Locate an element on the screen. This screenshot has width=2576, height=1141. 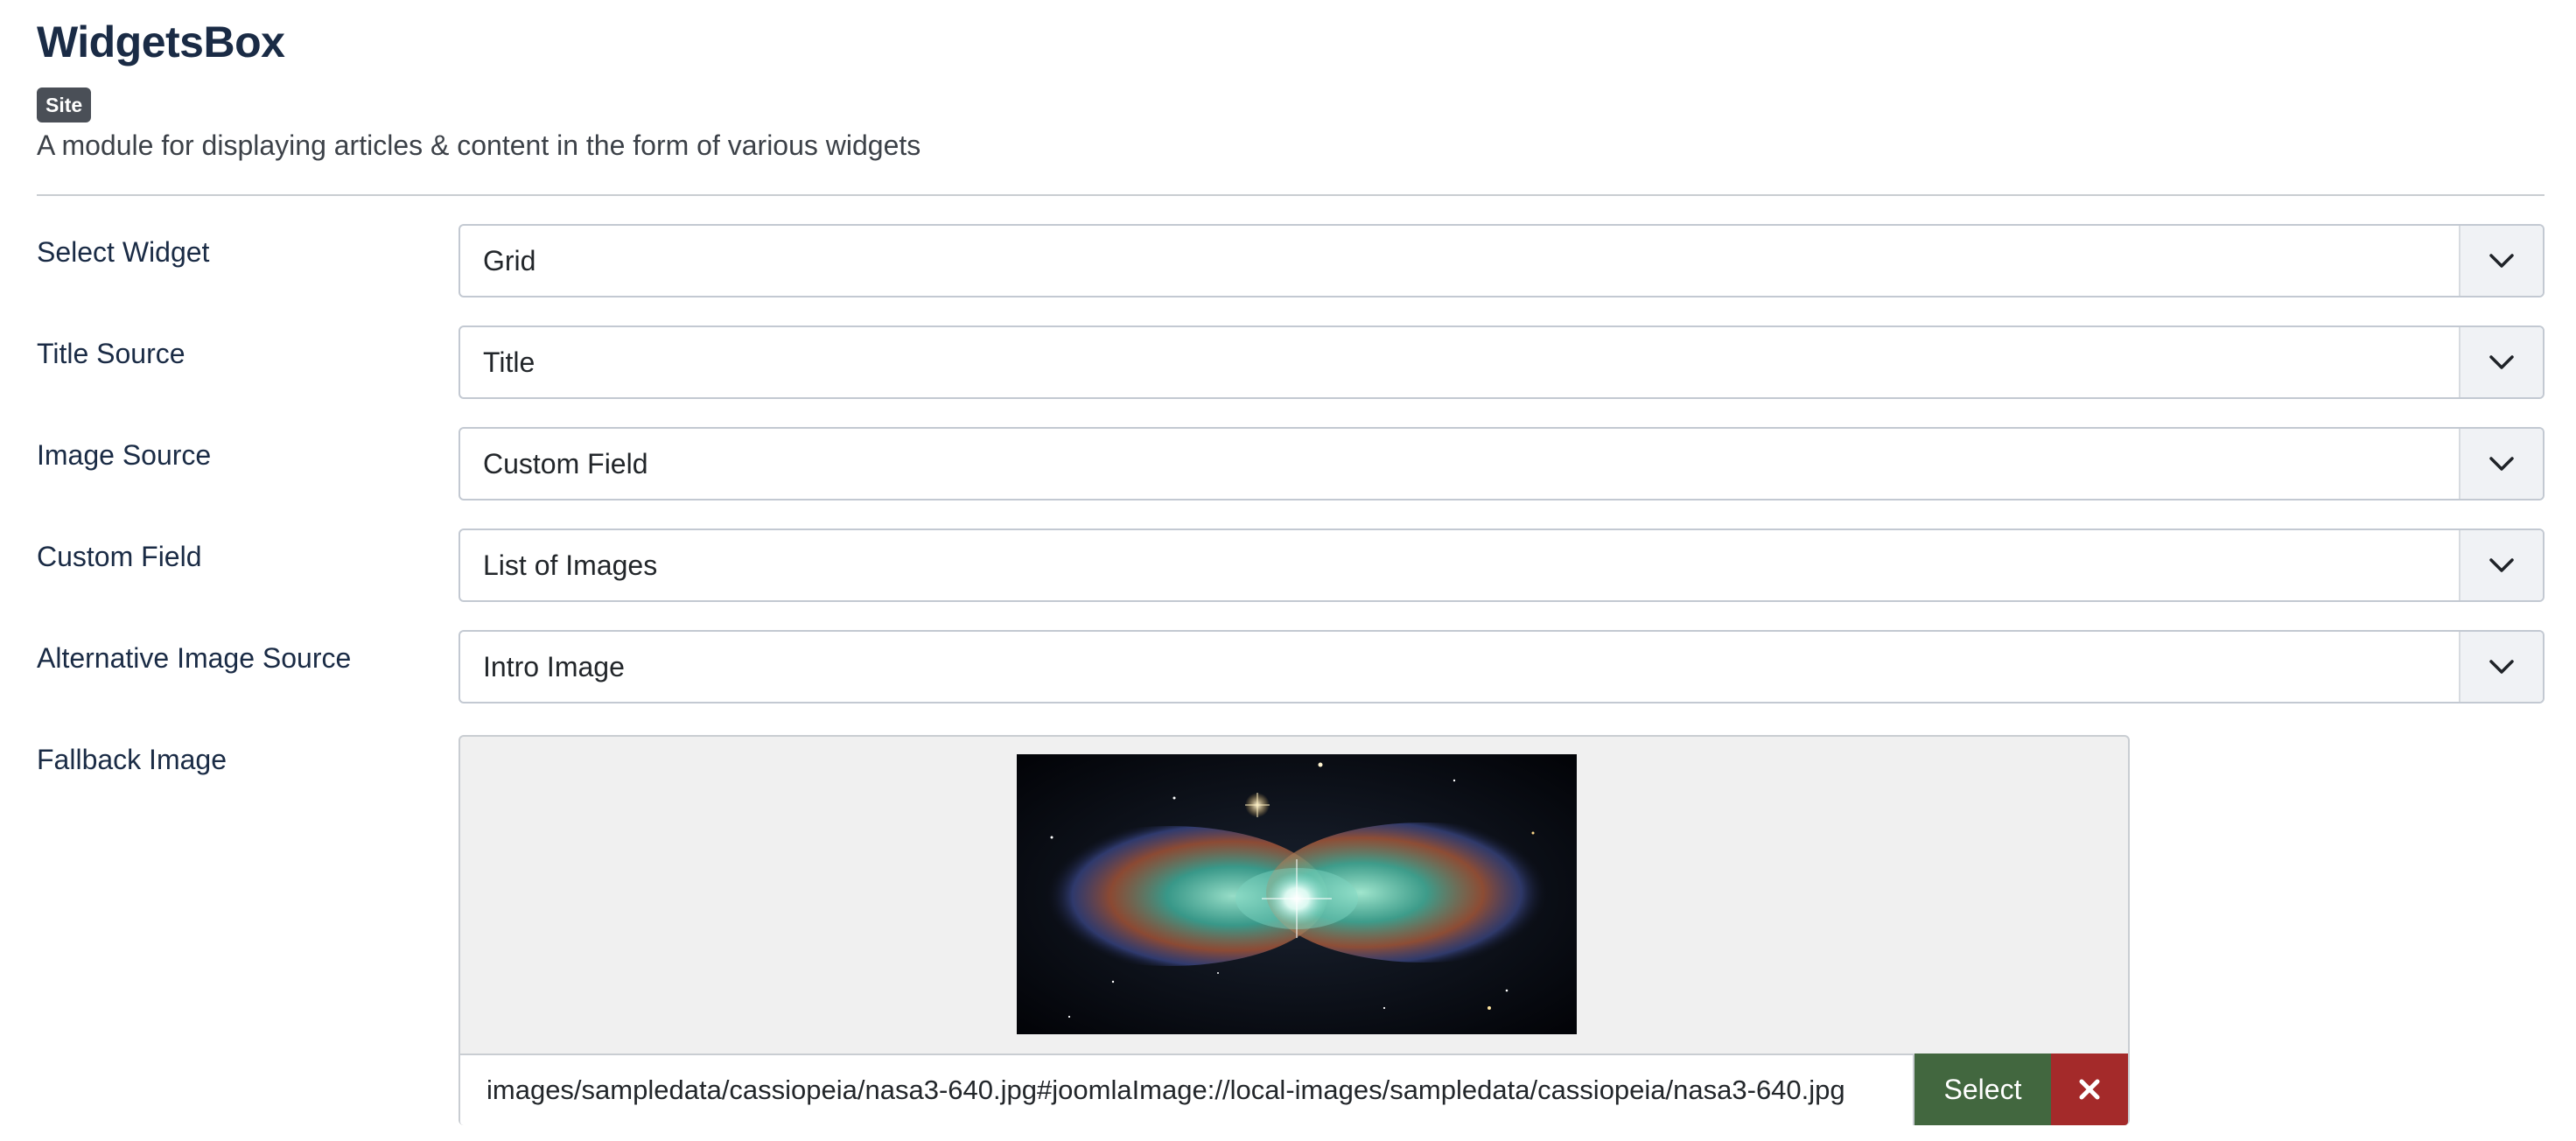
image-source-value: Custom Field is located at coordinates (565, 464).